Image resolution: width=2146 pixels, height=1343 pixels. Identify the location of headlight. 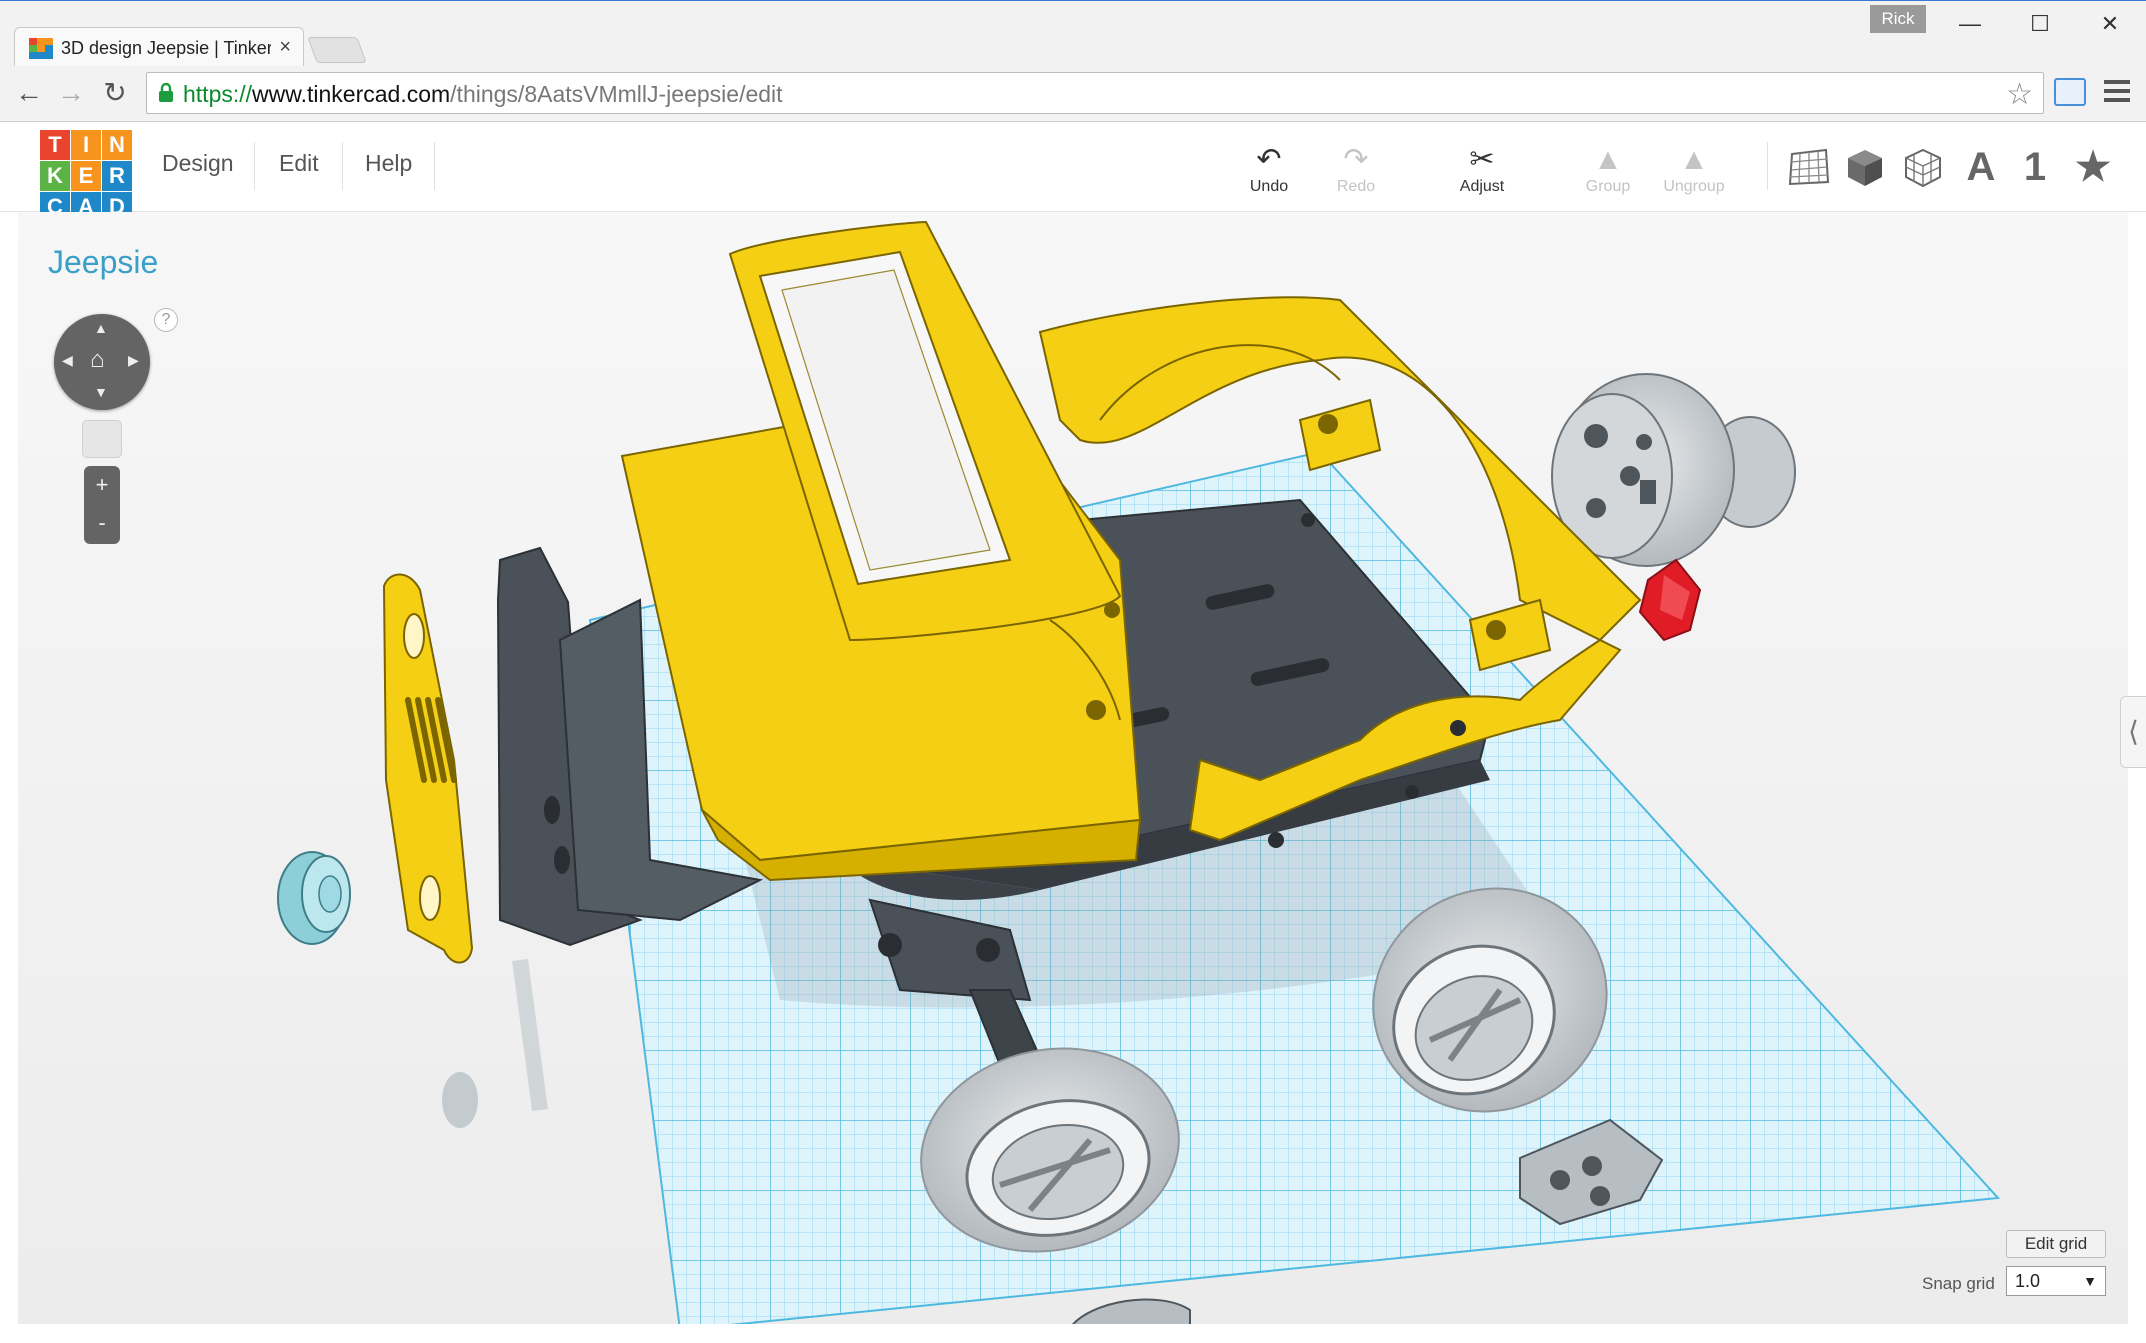
(314, 898).